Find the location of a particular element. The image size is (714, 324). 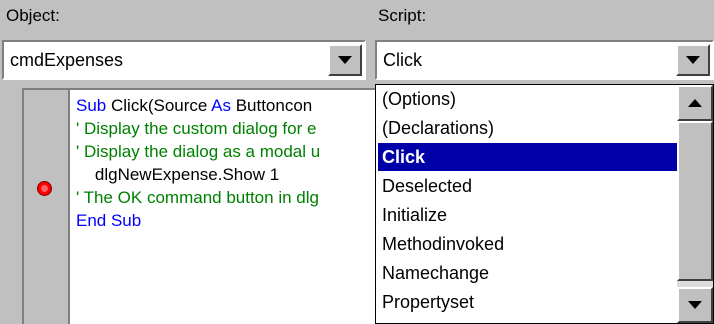

code-token: ' Display the dialog as a modal u is located at coordinates (198, 151).